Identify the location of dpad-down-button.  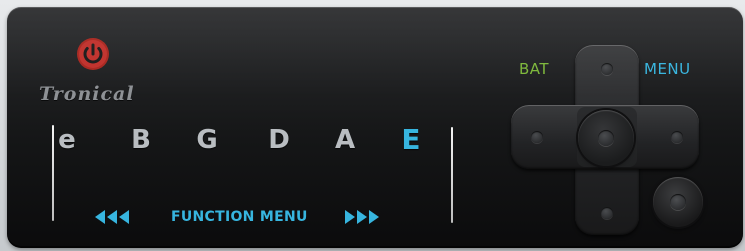
(607, 213).